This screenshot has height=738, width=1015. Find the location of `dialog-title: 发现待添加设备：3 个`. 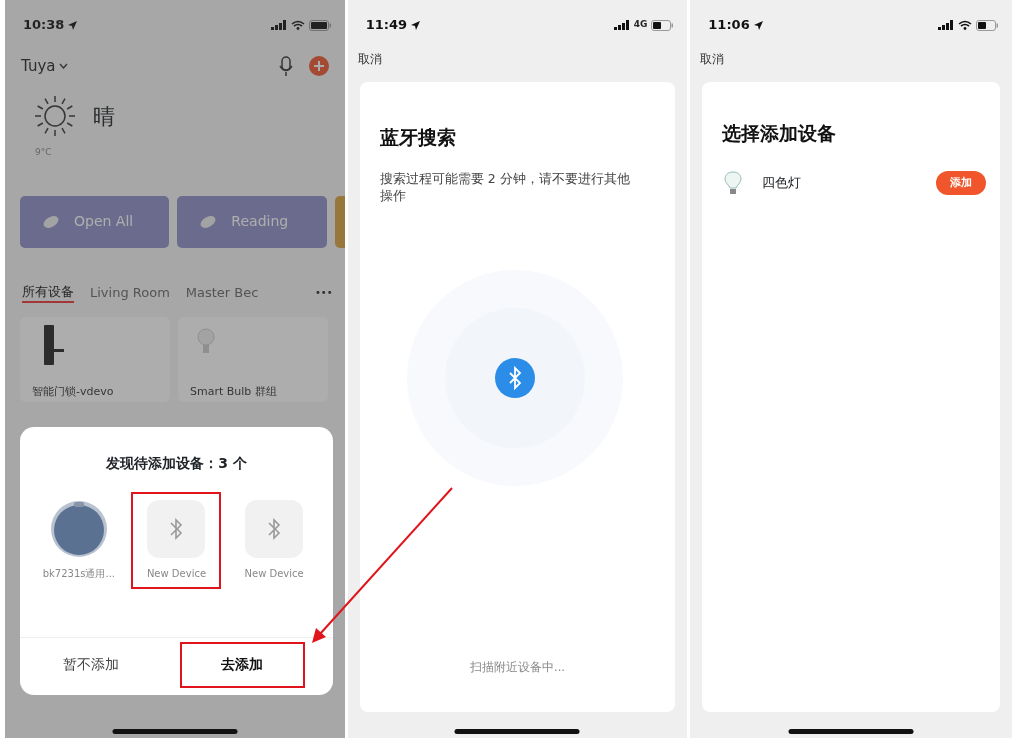

dialog-title: 发现待添加设备：3 个 is located at coordinates (176, 463).